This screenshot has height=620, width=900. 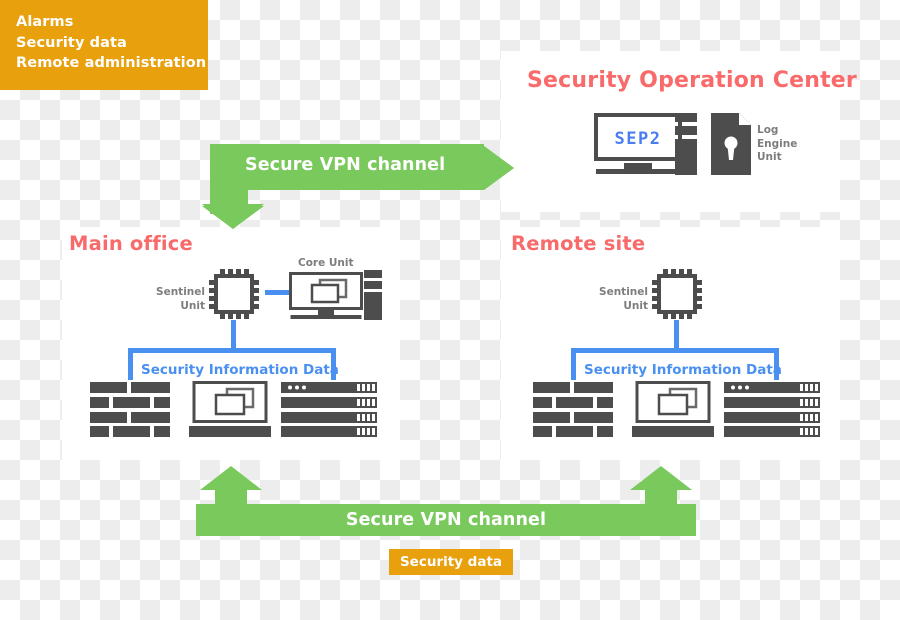 I want to click on remote-sentinel-chip-icon, so click(x=677, y=294).